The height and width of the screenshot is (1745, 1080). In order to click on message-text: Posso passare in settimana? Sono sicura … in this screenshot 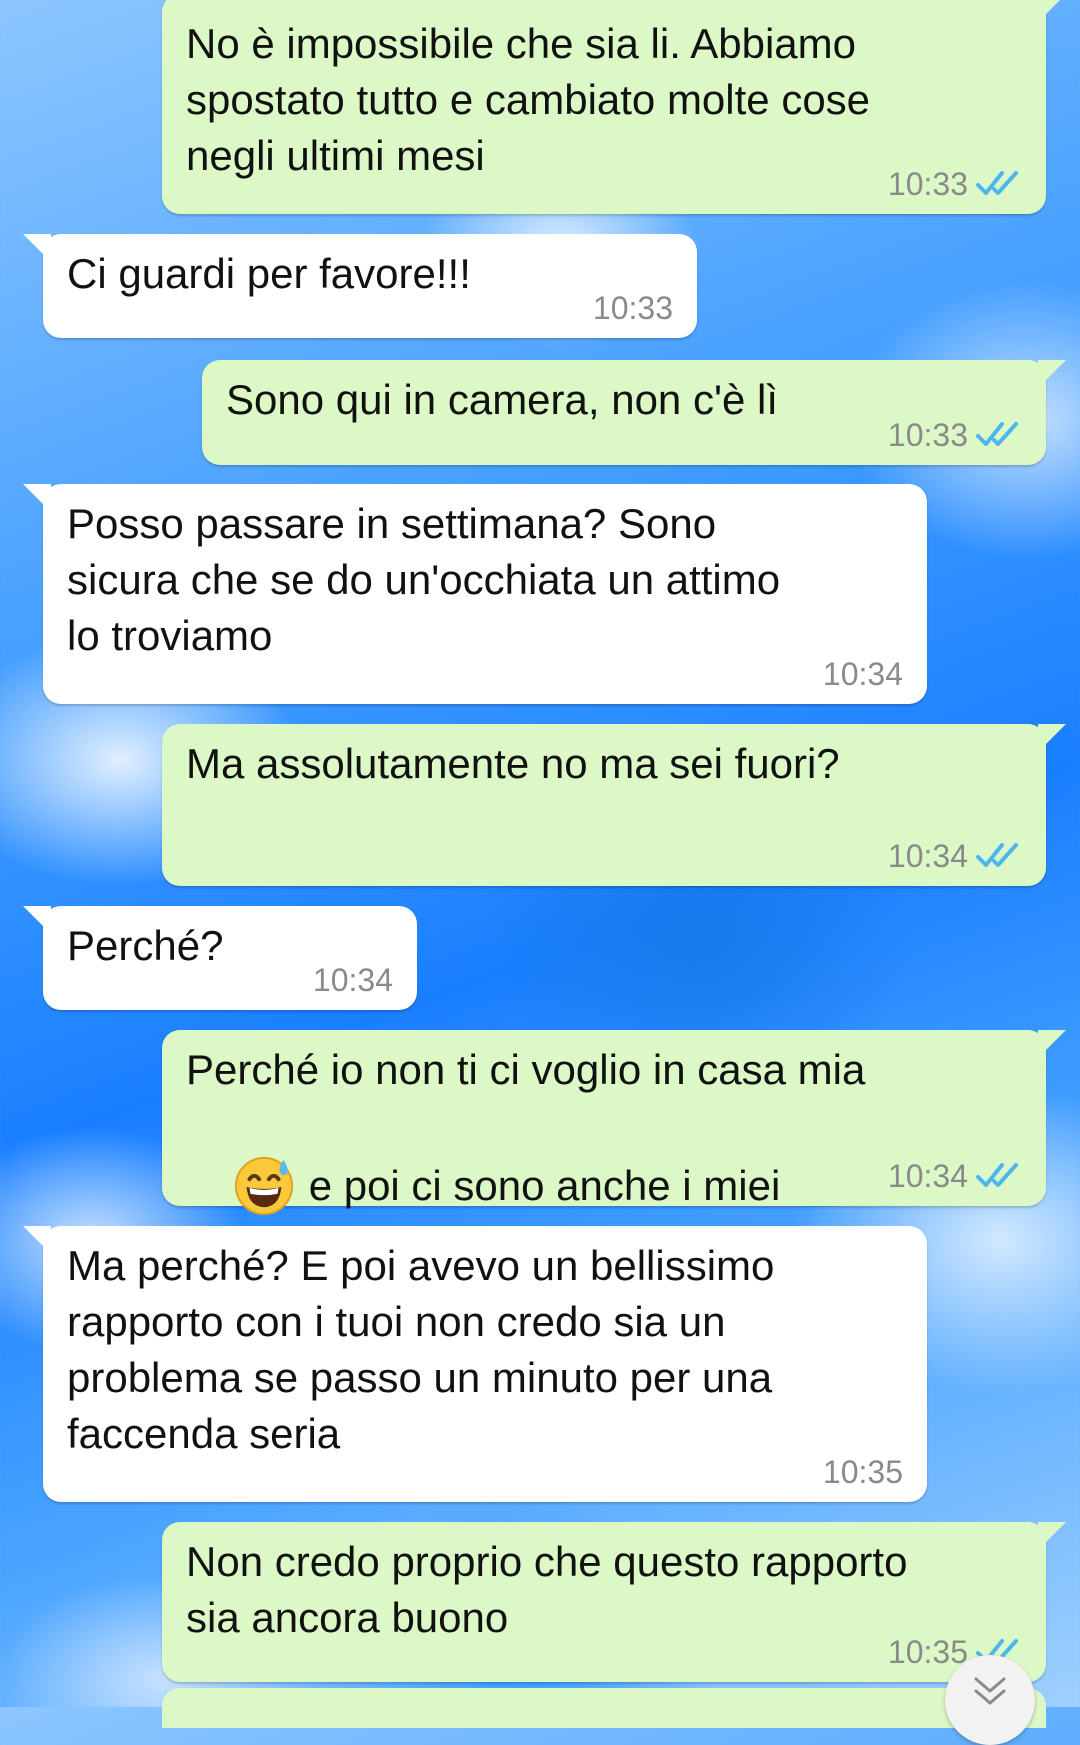, I will do `click(424, 579)`.